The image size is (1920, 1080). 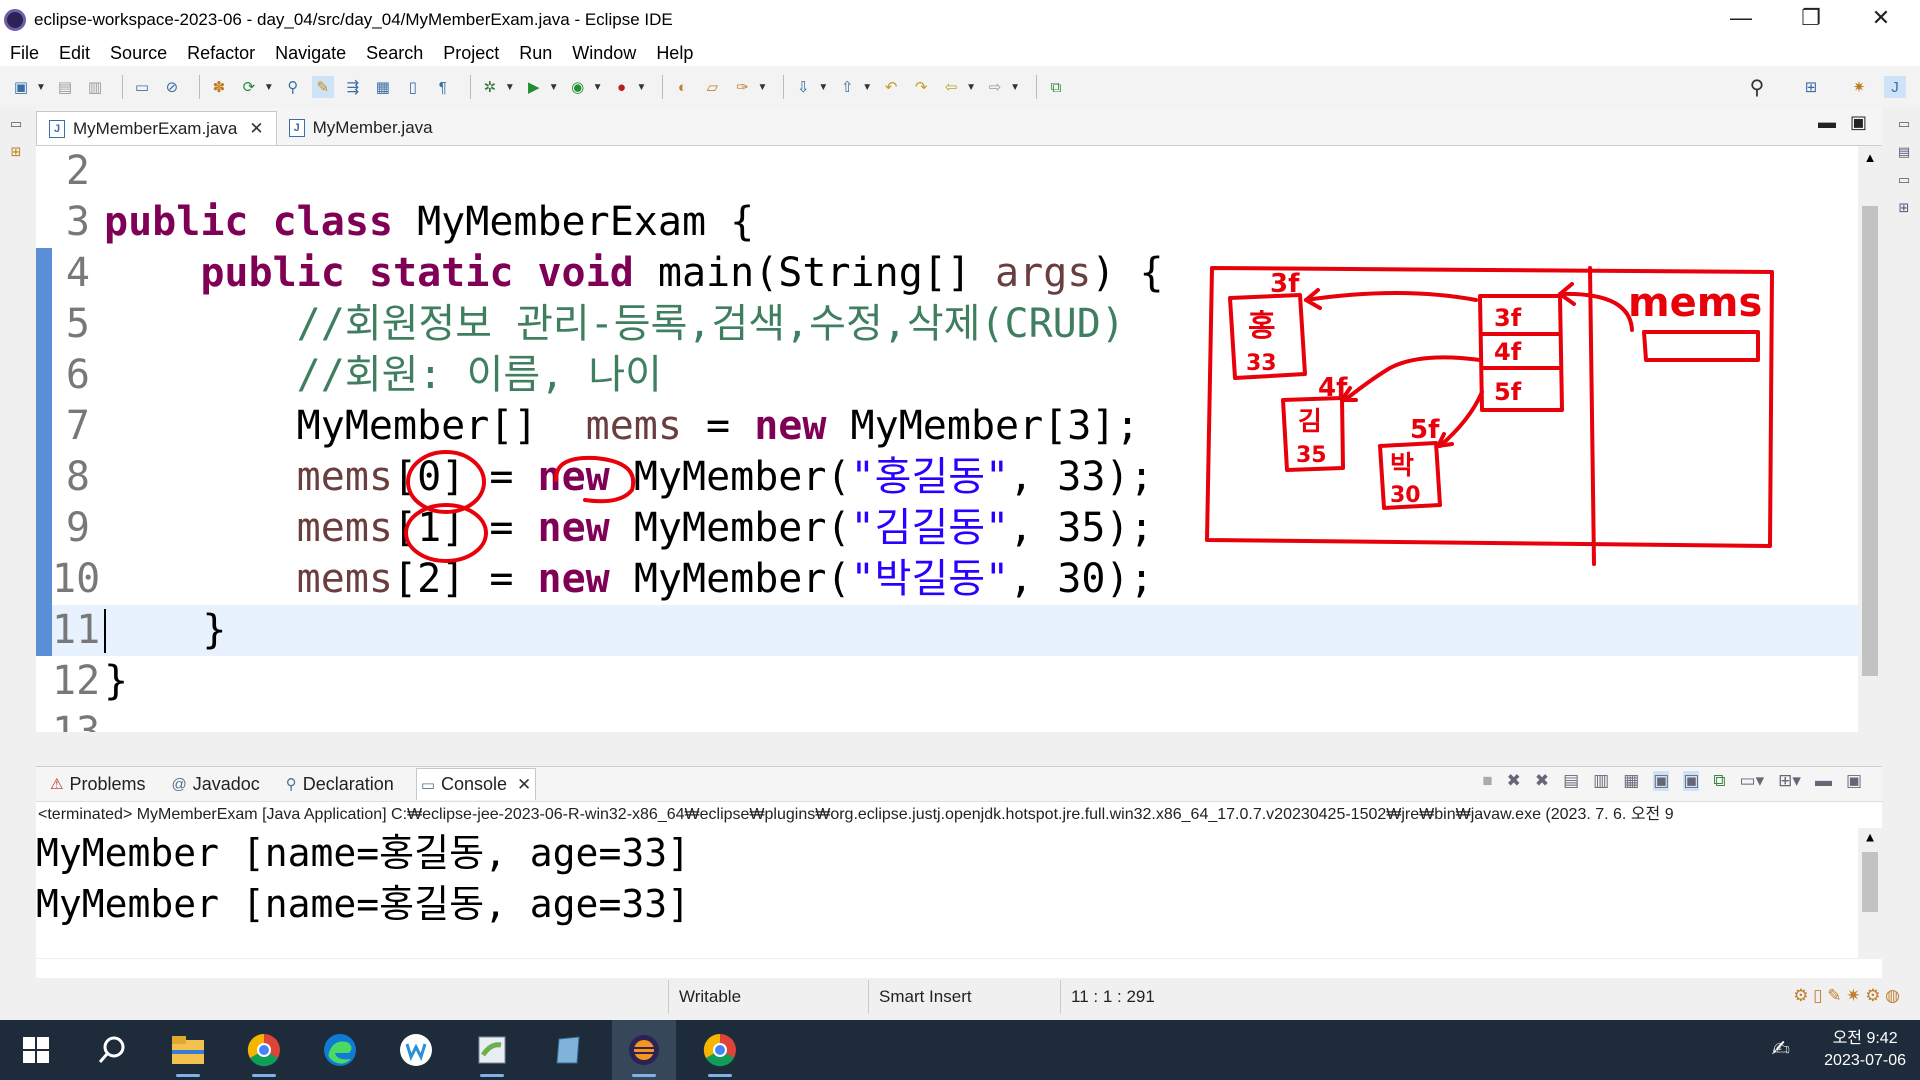 What do you see at coordinates (1631, 781) in the screenshot?
I see `word-wrap-icon: ▦` at bounding box center [1631, 781].